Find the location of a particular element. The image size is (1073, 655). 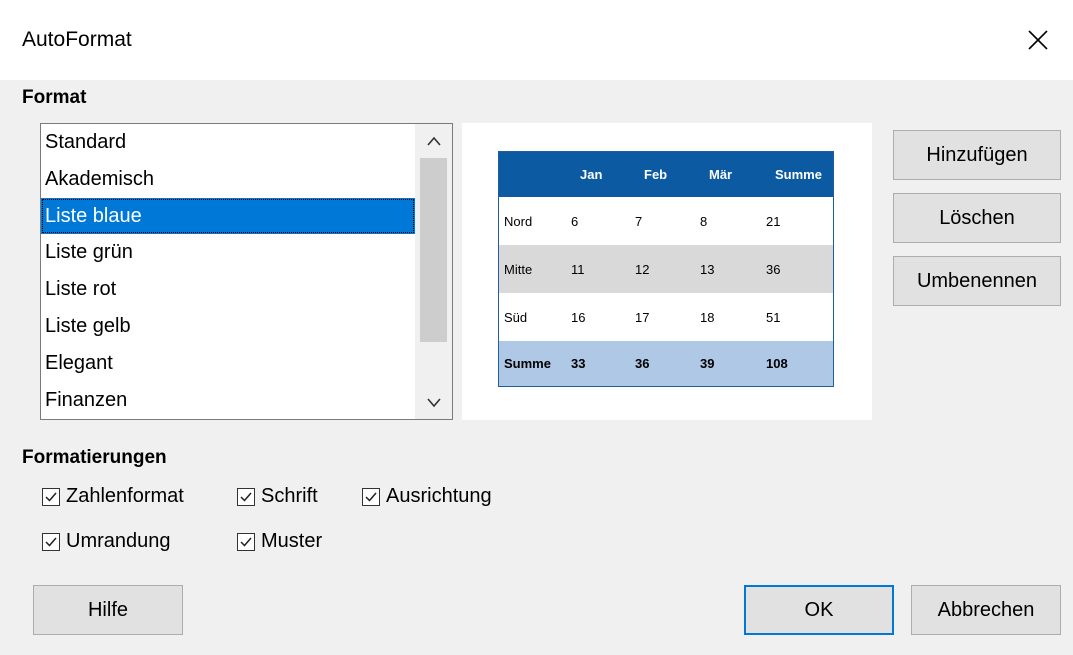

scroll-down-button is located at coordinates (433, 402).